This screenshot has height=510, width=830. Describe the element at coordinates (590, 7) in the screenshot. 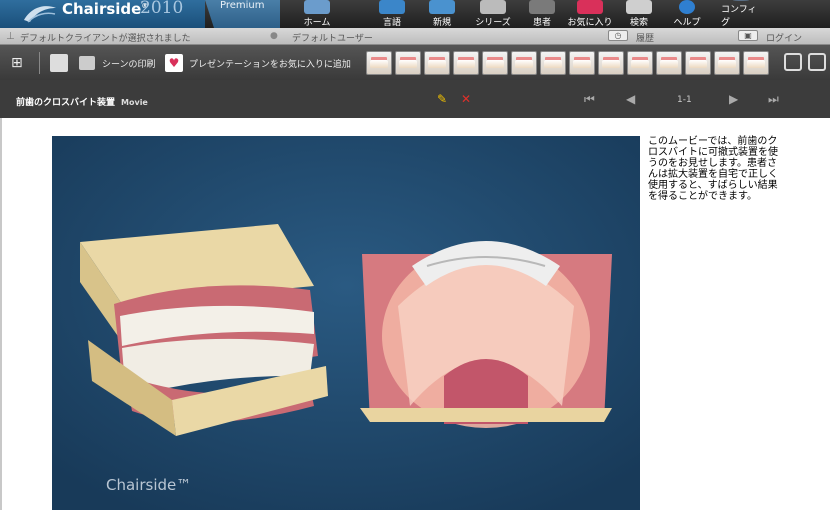

I see `heart-icon` at that location.